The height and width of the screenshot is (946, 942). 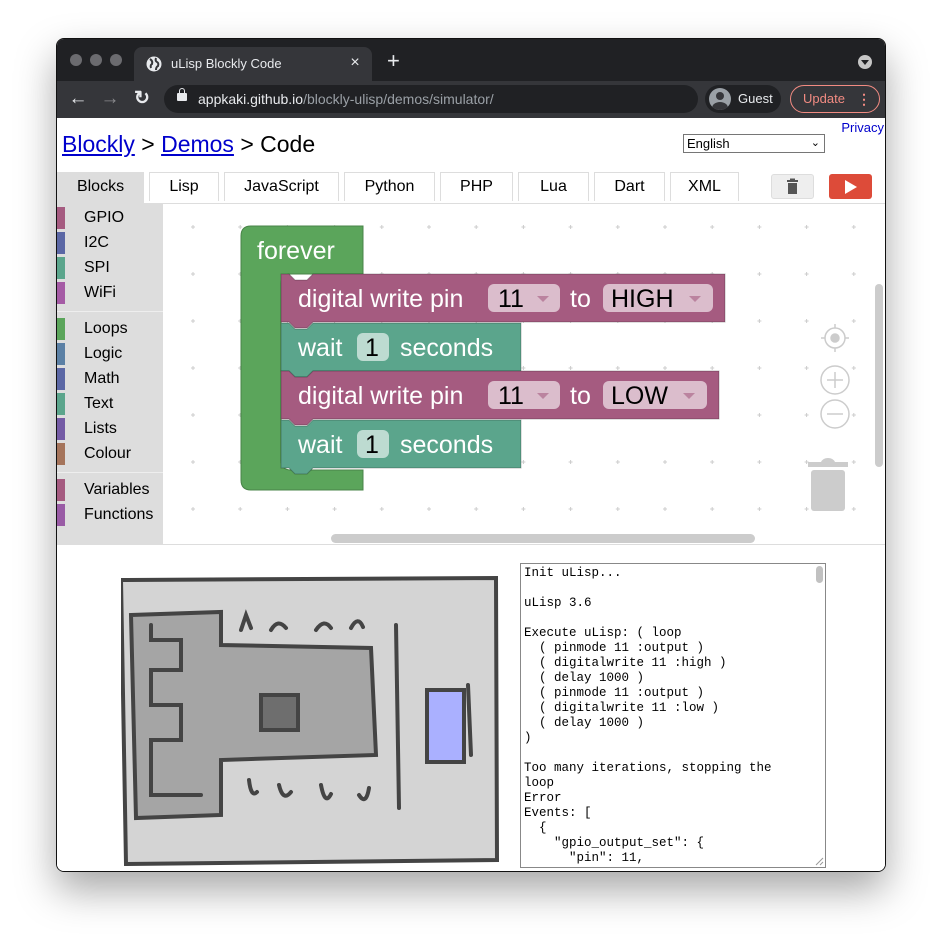 I want to click on toolbox-category-functions: Functions, so click(x=110, y=515).